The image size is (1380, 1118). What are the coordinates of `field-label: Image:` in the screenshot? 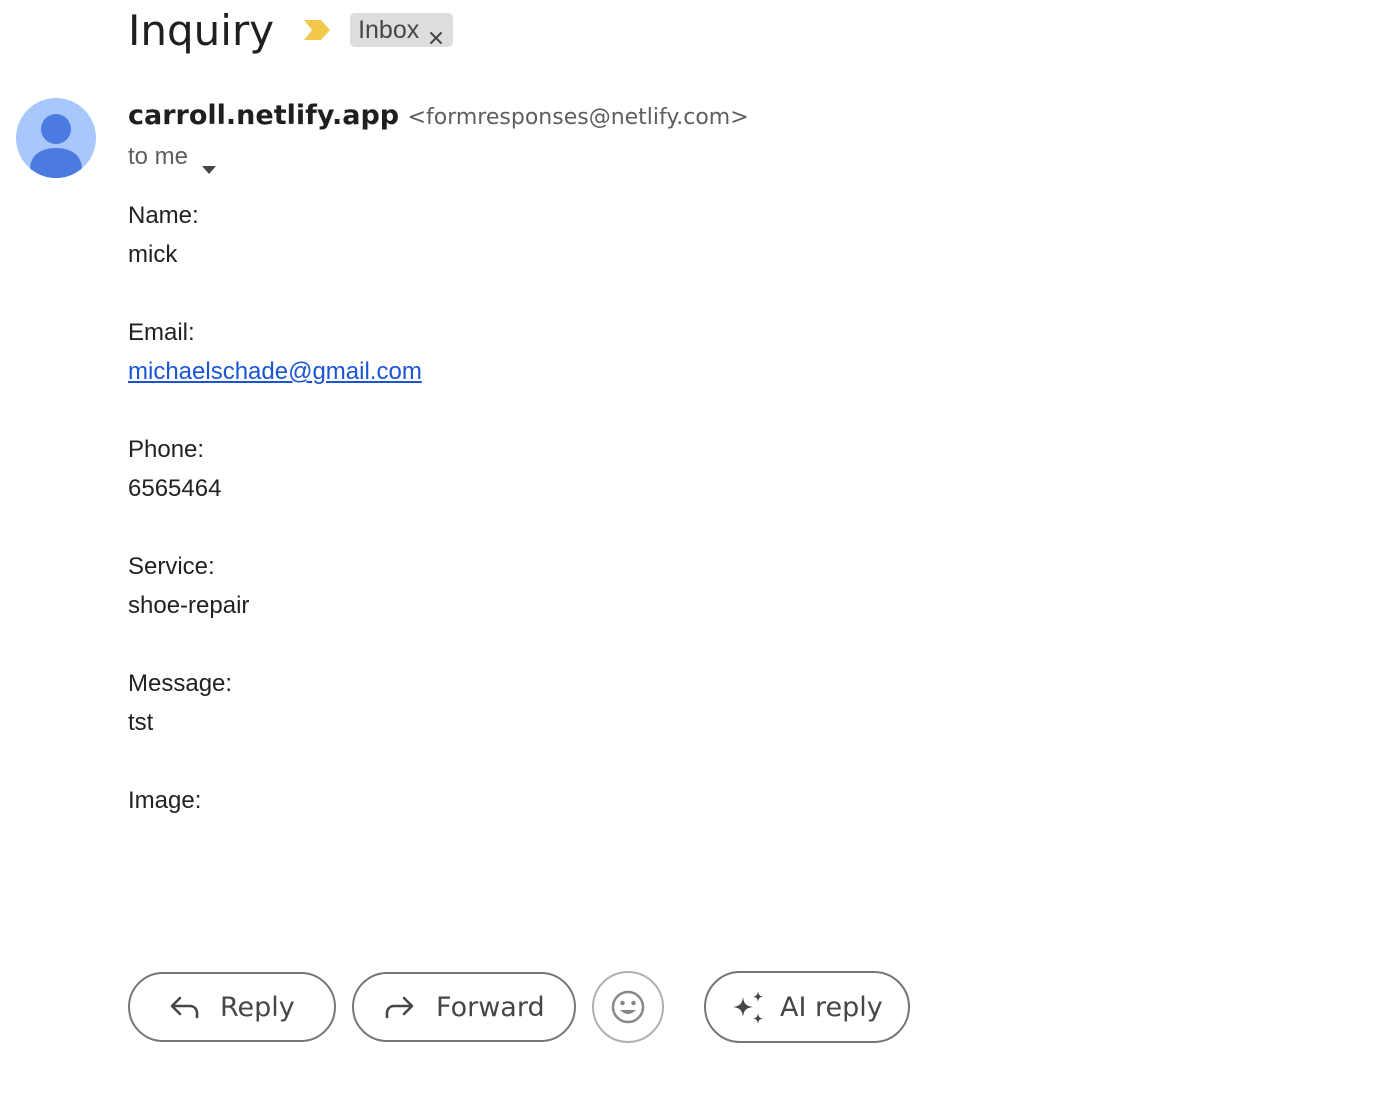 It's located at (165, 800).